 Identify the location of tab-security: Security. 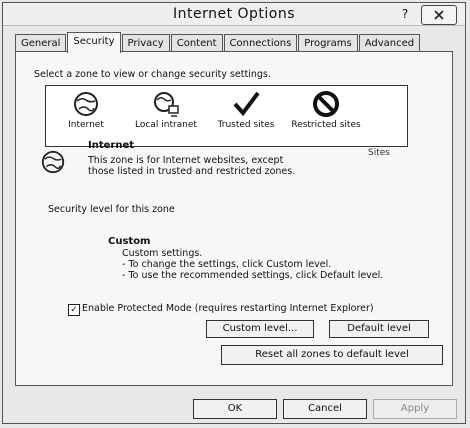
(94, 42).